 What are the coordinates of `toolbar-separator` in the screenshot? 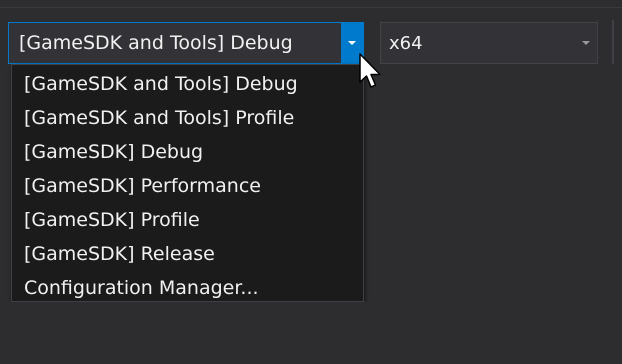 It's located at (613, 42).